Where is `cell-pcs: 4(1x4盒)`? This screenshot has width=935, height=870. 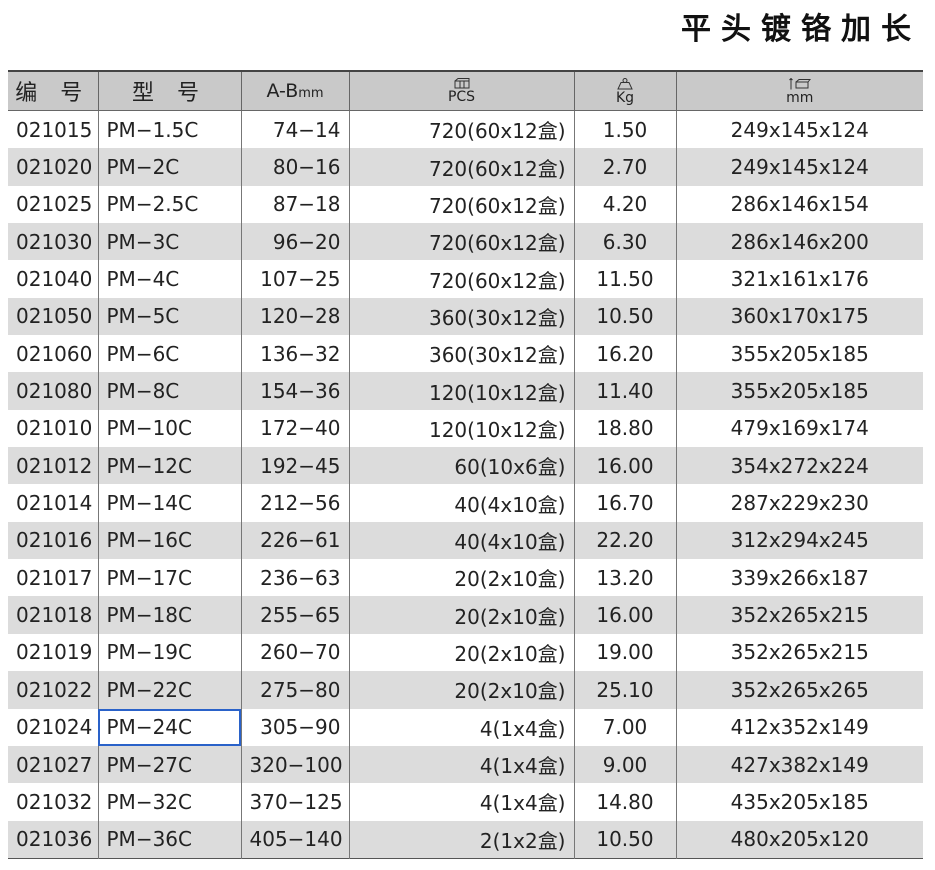 cell-pcs: 4(1x4盒) is located at coordinates (461, 764).